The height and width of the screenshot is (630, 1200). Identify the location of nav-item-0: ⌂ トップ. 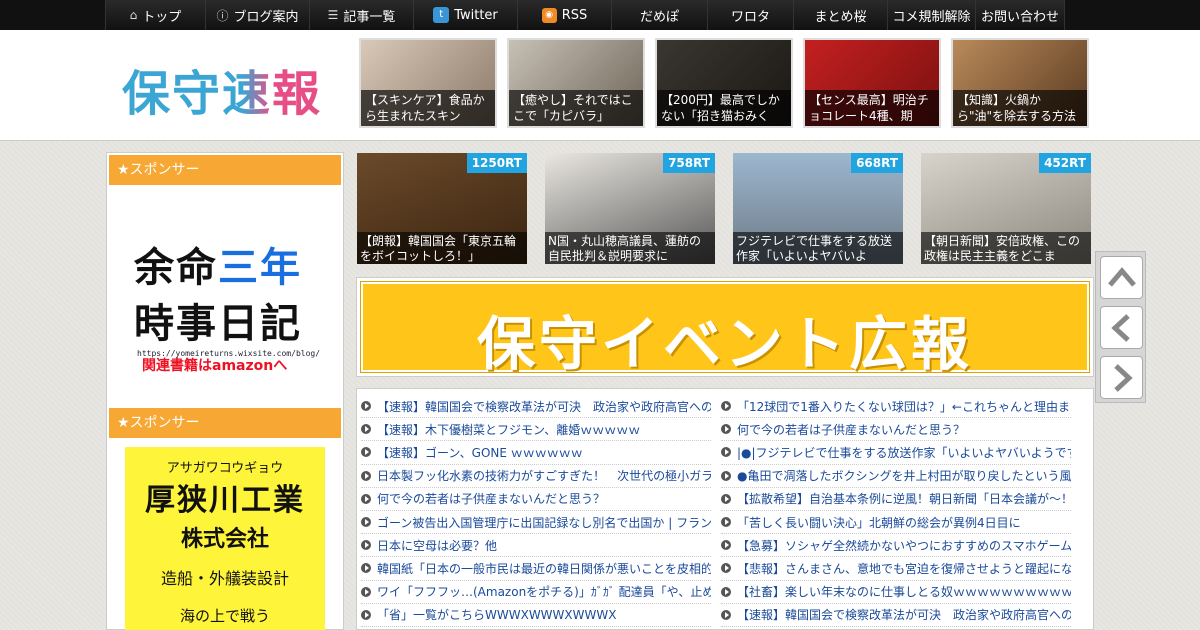
(155, 15).